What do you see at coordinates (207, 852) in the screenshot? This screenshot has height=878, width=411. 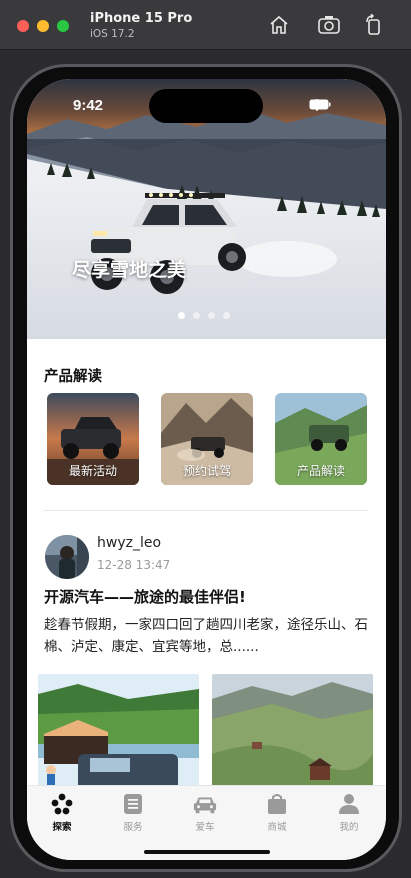 I see `home-indicator` at bounding box center [207, 852].